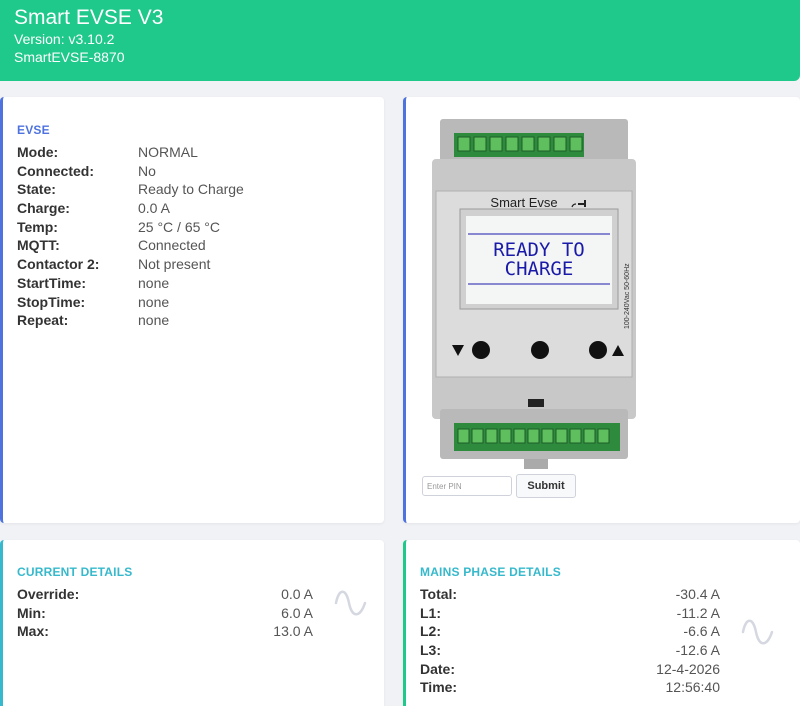 This screenshot has height=706, width=800. Describe the element at coordinates (55, 170) in the screenshot. I see `row-label: Connected:` at that location.